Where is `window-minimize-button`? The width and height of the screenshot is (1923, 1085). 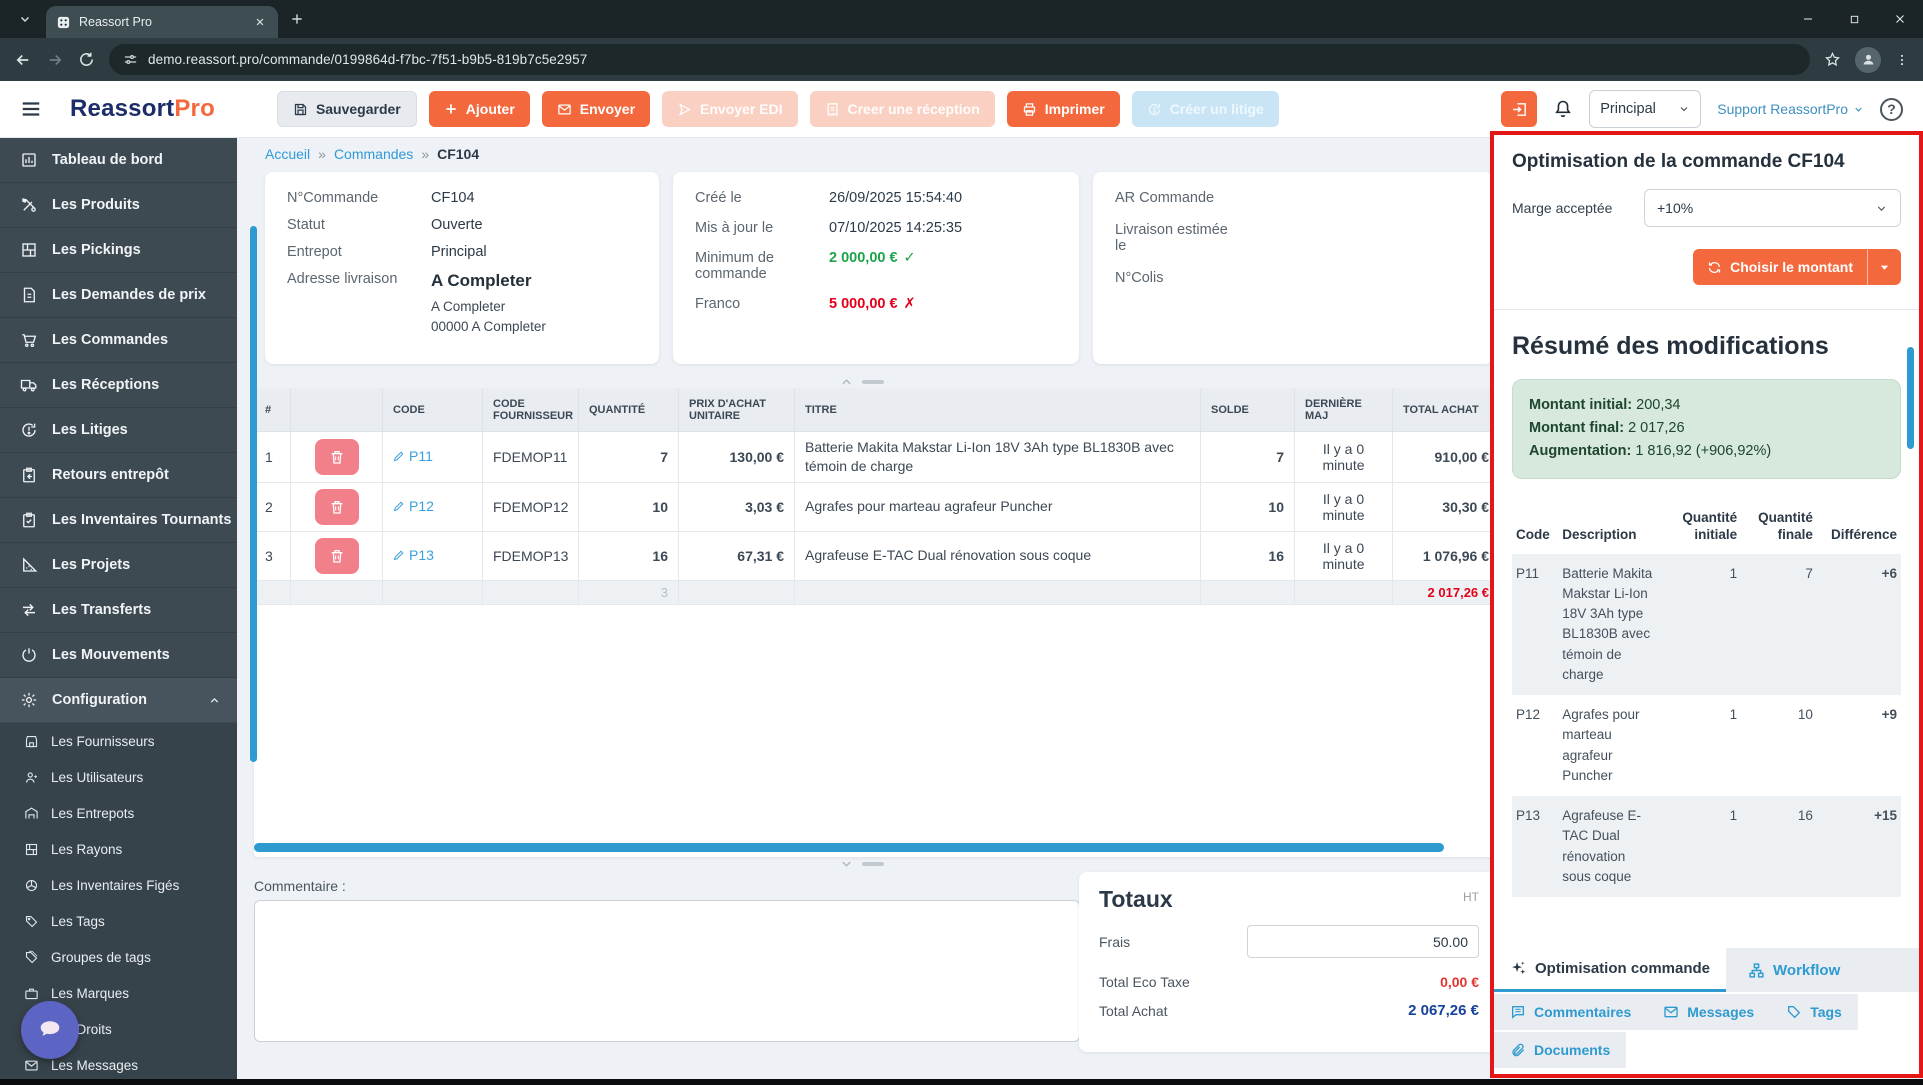
window-minimize-button is located at coordinates (1808, 19).